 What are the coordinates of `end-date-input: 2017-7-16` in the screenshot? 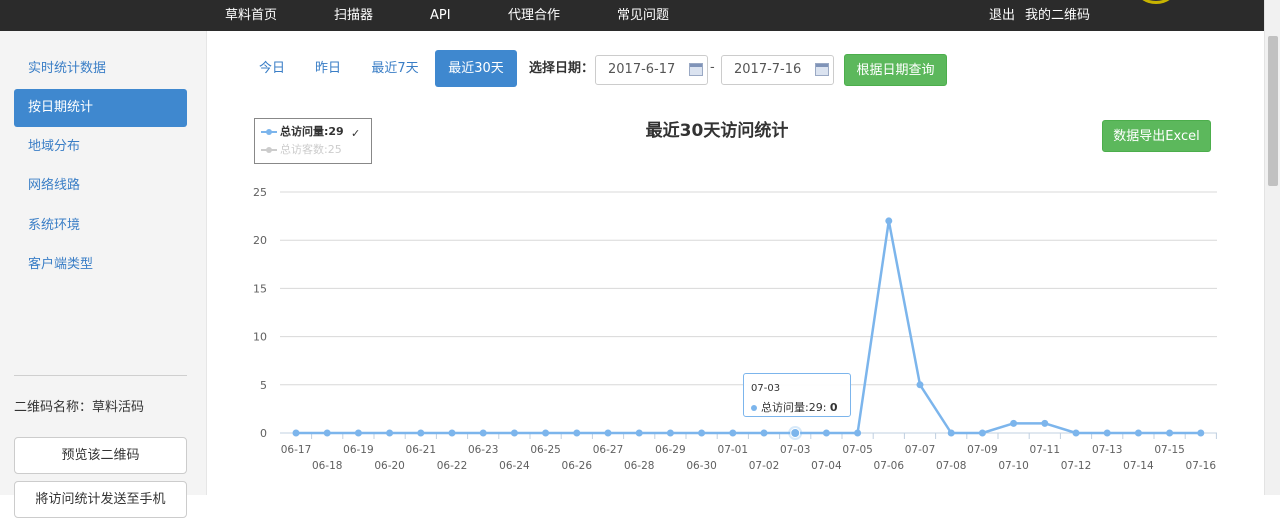 It's located at (777, 70).